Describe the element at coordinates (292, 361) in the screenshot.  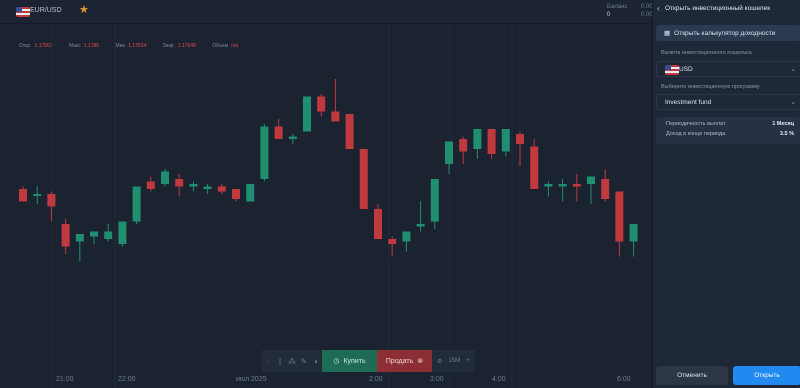
I see `indicator-tool-icon: ⁂` at that location.